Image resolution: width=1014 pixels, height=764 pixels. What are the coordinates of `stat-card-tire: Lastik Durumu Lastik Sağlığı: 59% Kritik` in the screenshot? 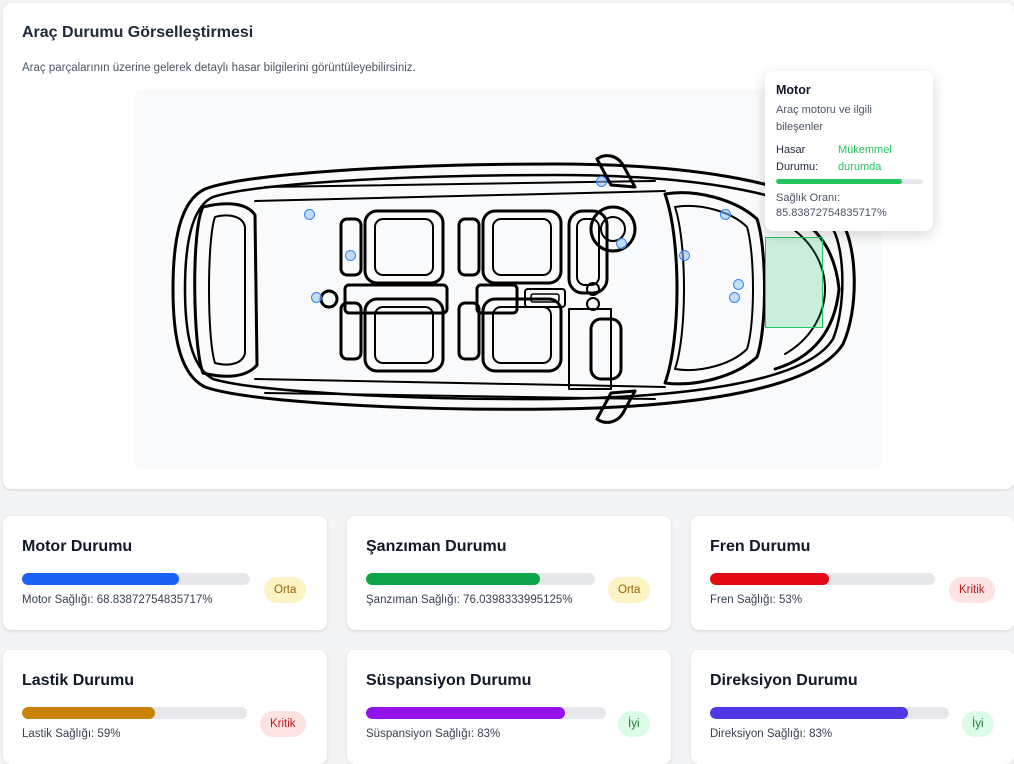 It's located at (165, 707).